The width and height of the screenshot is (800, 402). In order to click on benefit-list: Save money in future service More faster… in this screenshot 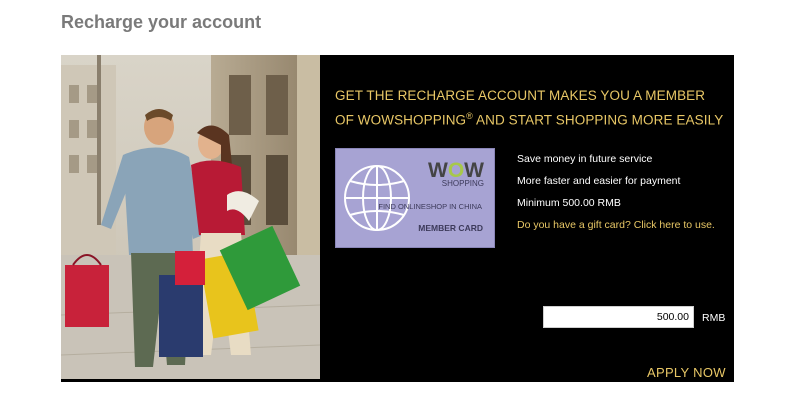, I will do `click(598, 185)`.